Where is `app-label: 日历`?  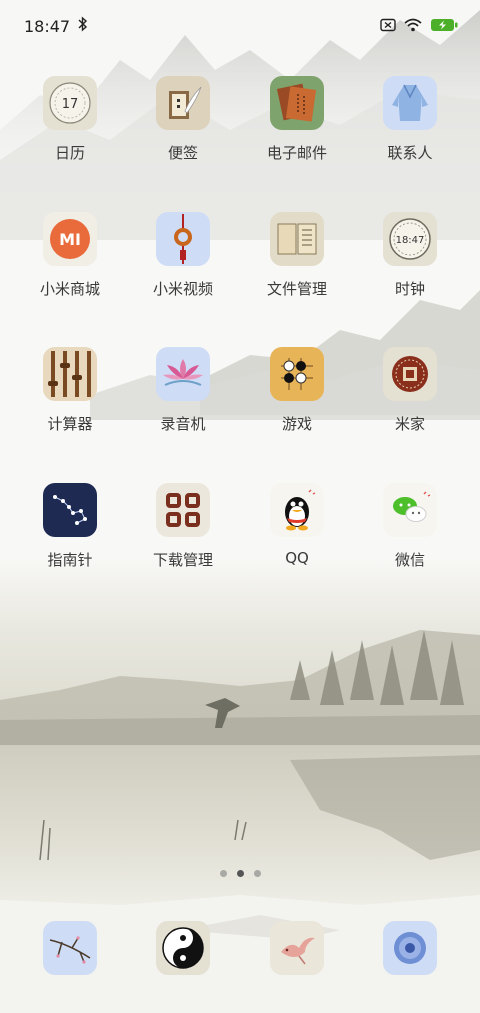 app-label: 日历 is located at coordinates (69, 153).